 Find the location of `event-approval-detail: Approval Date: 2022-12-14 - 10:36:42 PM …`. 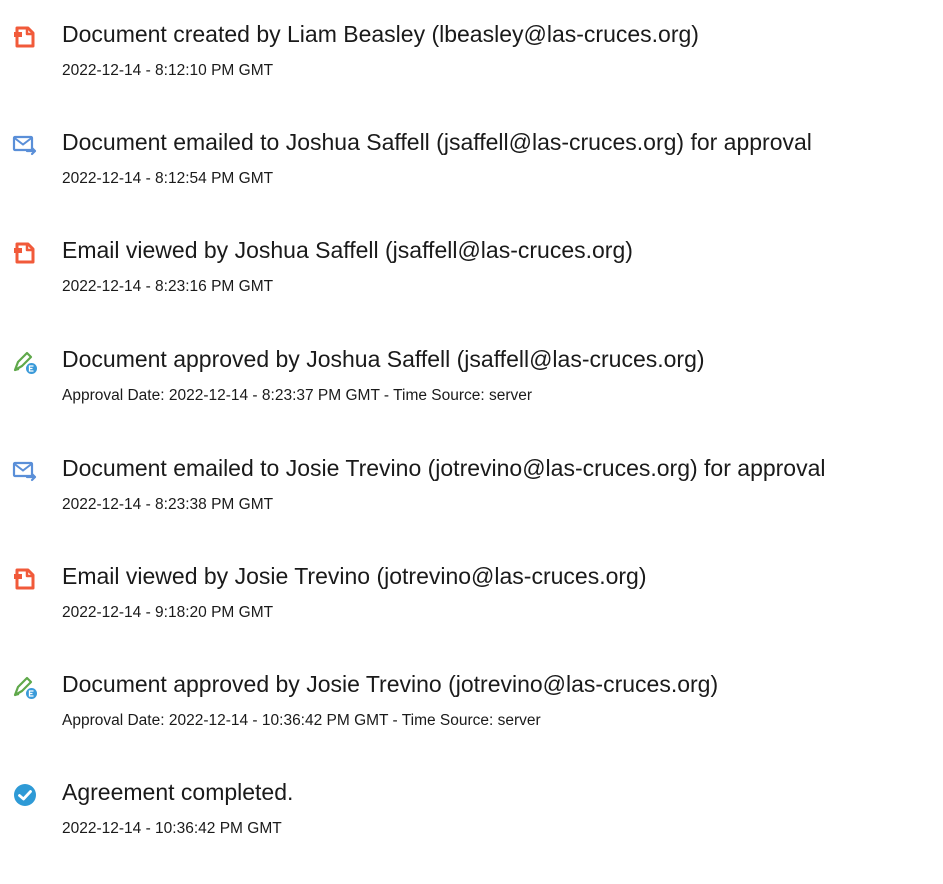

event-approval-detail: Approval Date: 2022-12-14 - 10:36:42 PM … is located at coordinates (301, 720).